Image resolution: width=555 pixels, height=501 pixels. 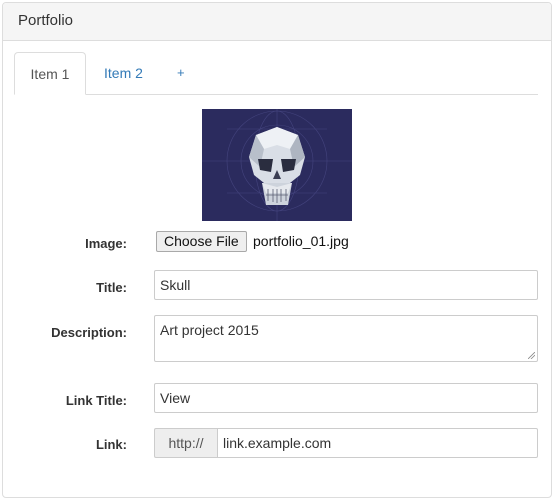 I want to click on title-label: Title:, so click(x=111, y=287).